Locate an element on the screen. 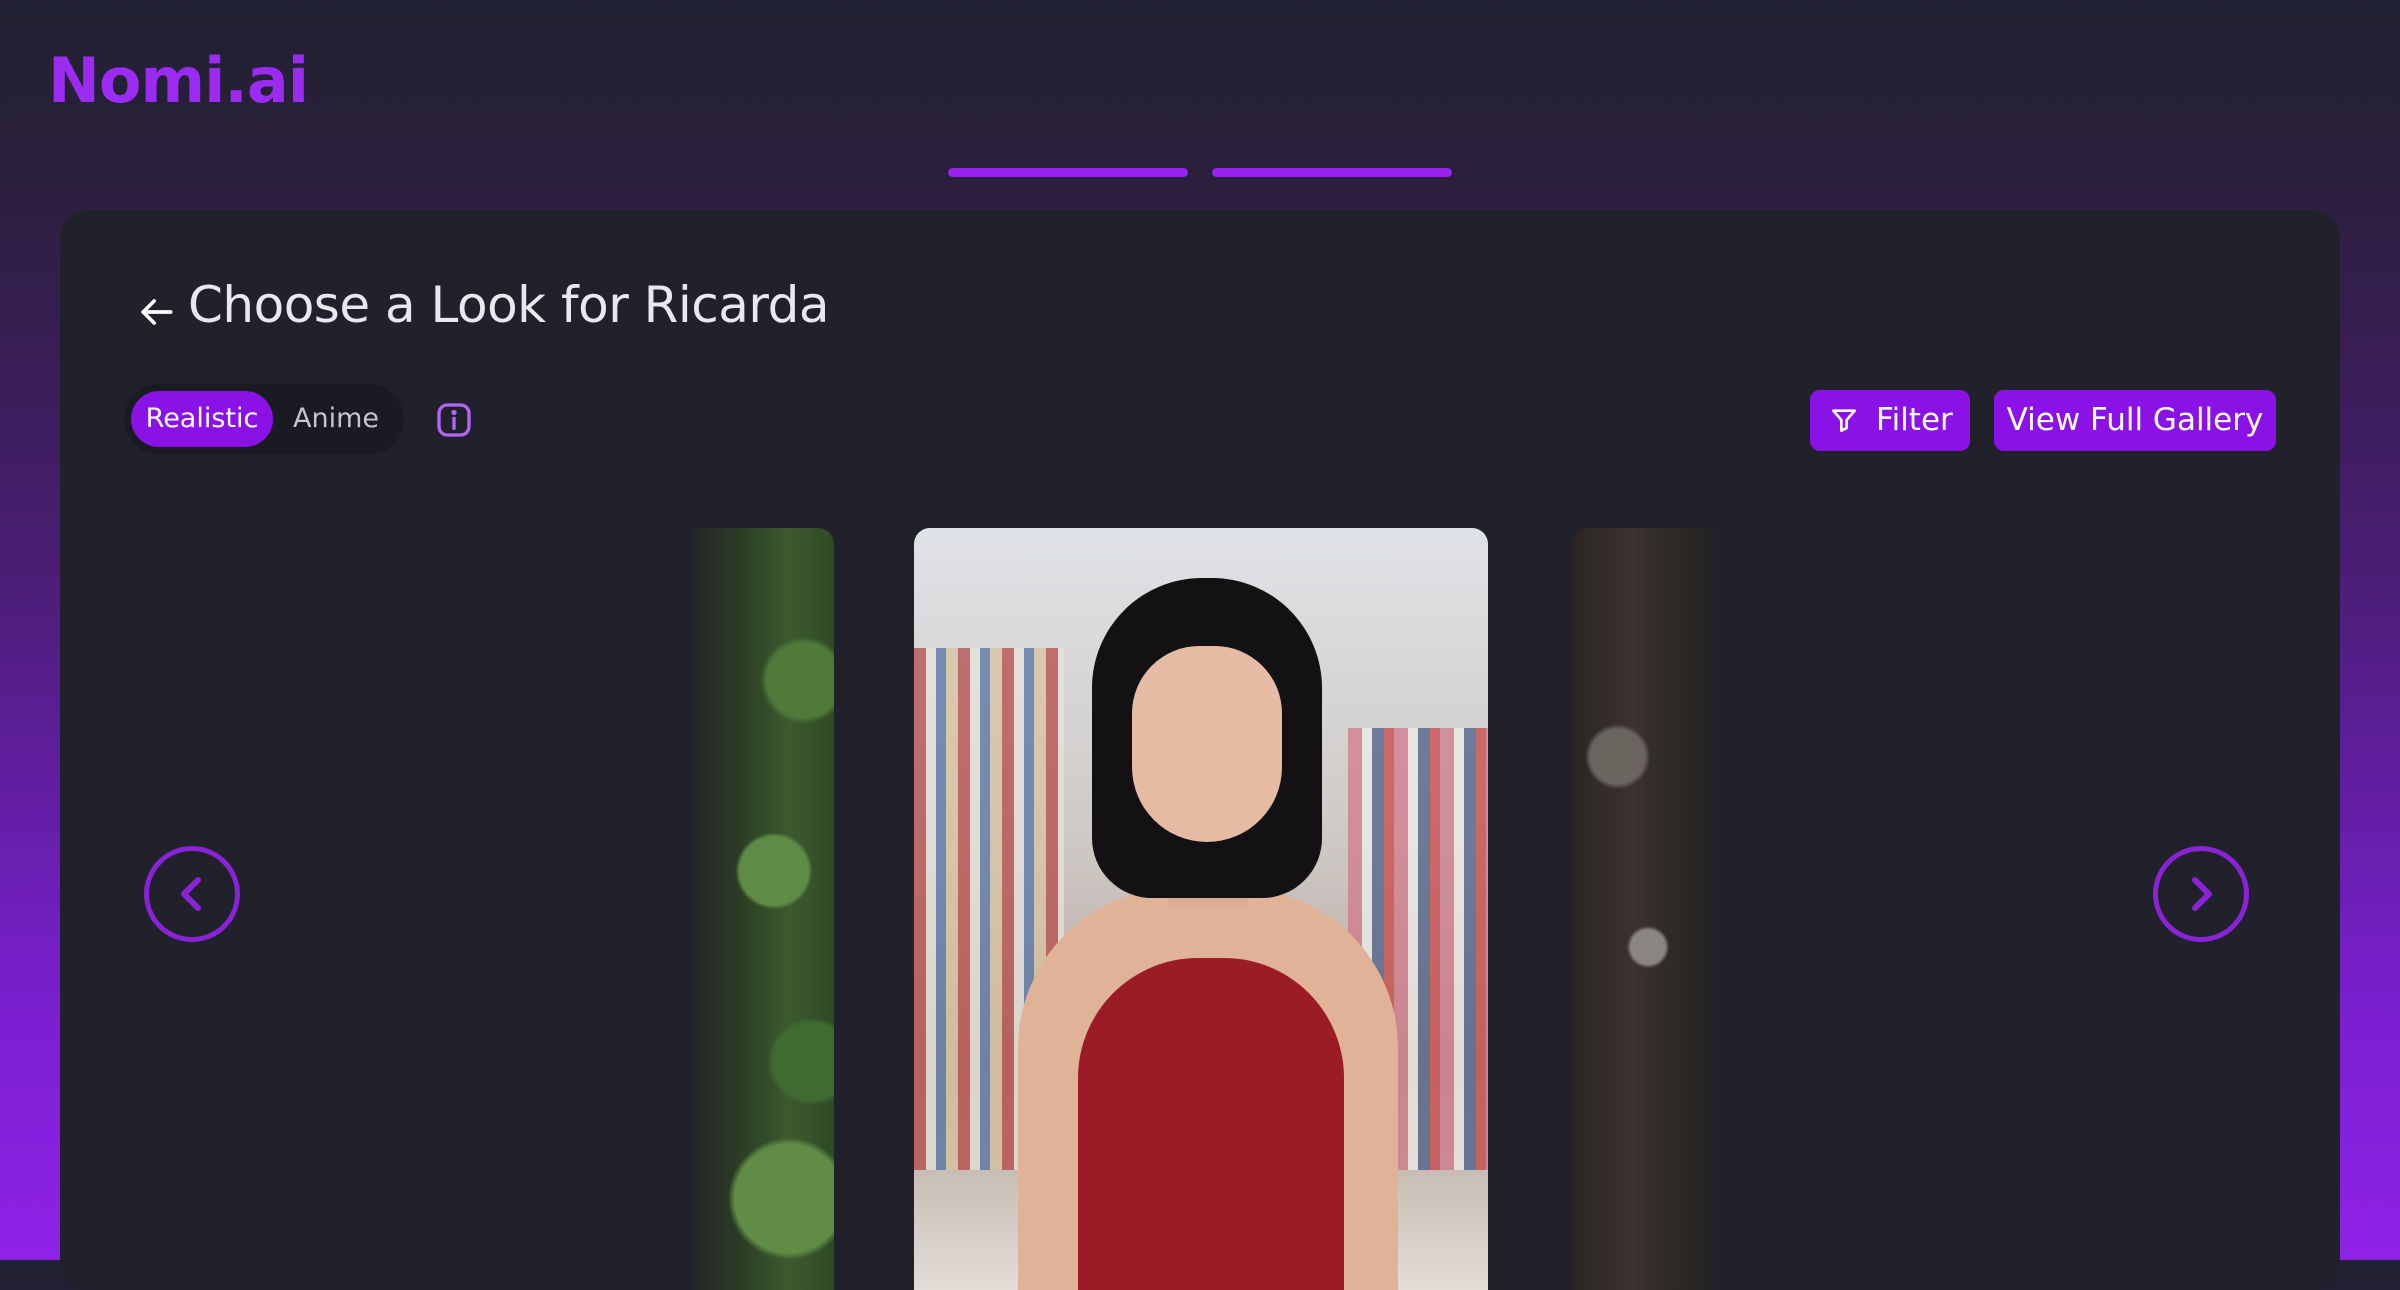 The height and width of the screenshot is (1290, 2400). toggle-option-realistic: Realistic is located at coordinates (202, 419).